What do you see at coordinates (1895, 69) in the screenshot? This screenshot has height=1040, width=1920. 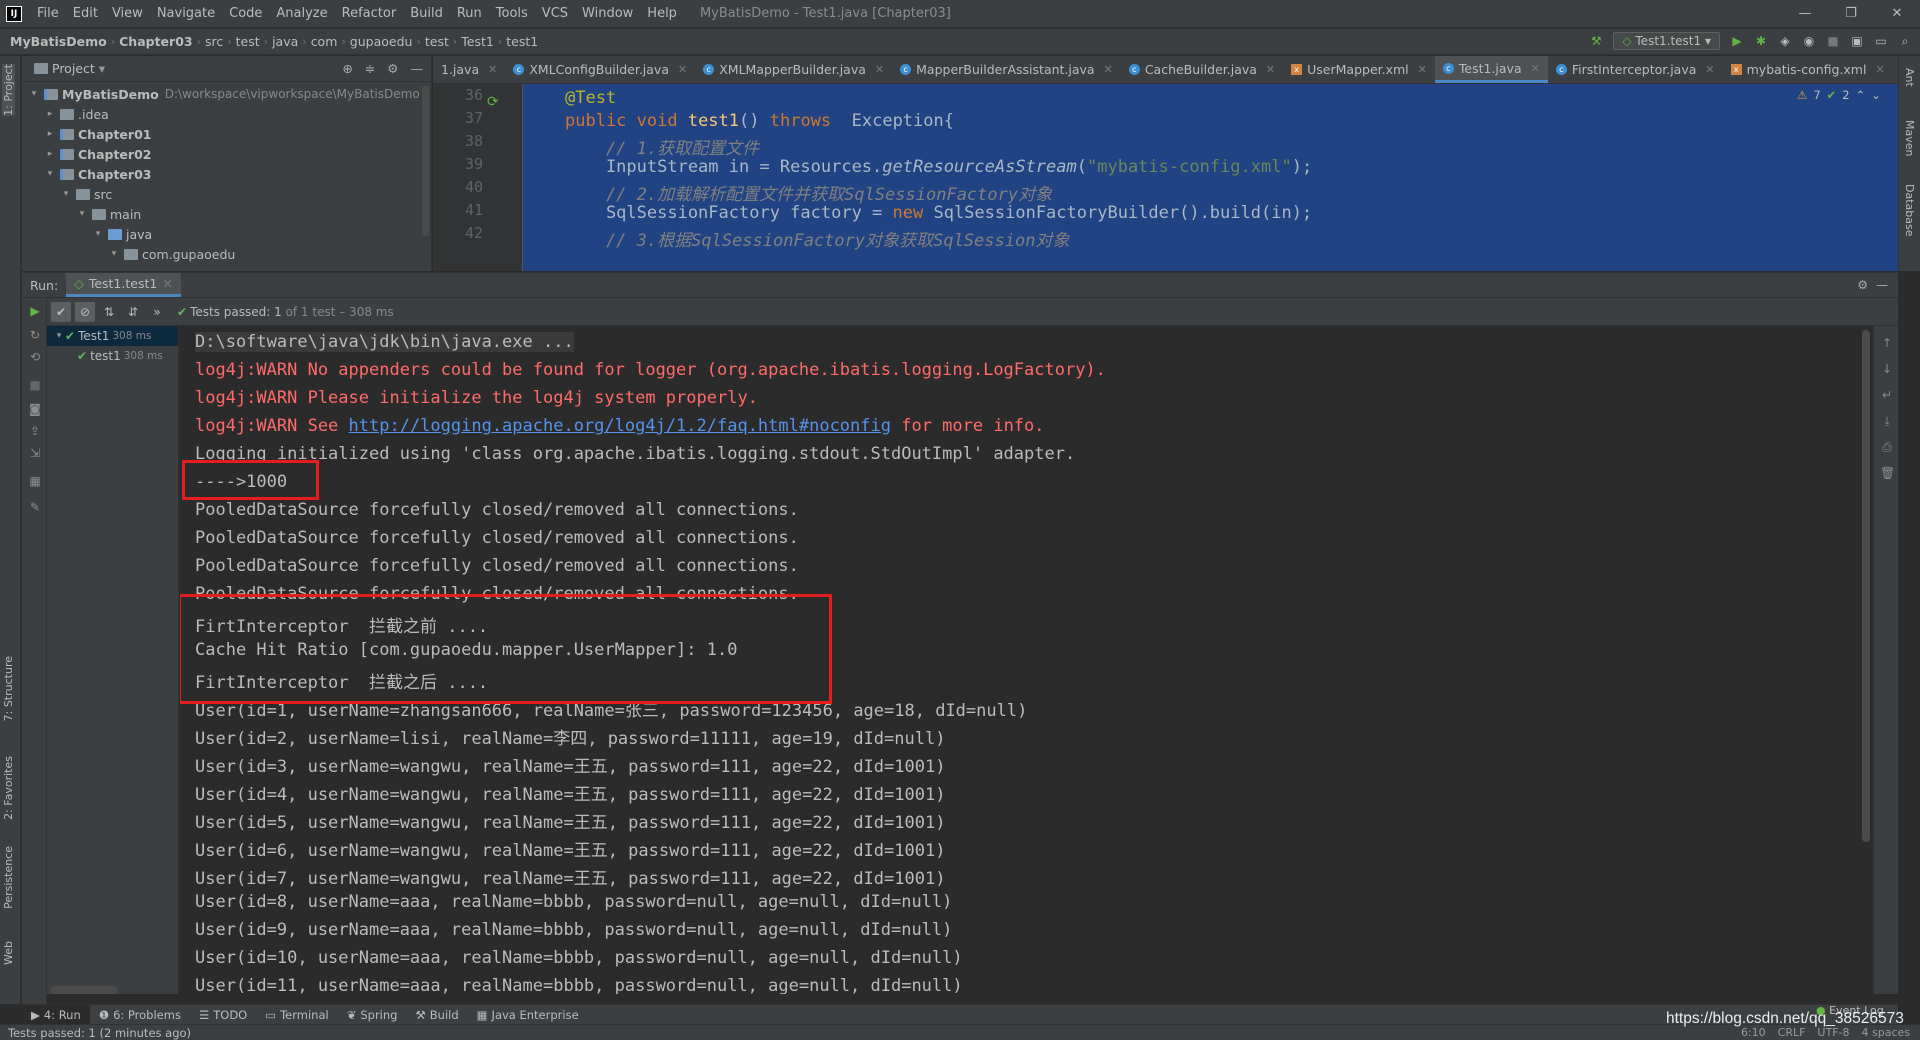 I see `editor-tab: IInterc` at bounding box center [1895, 69].